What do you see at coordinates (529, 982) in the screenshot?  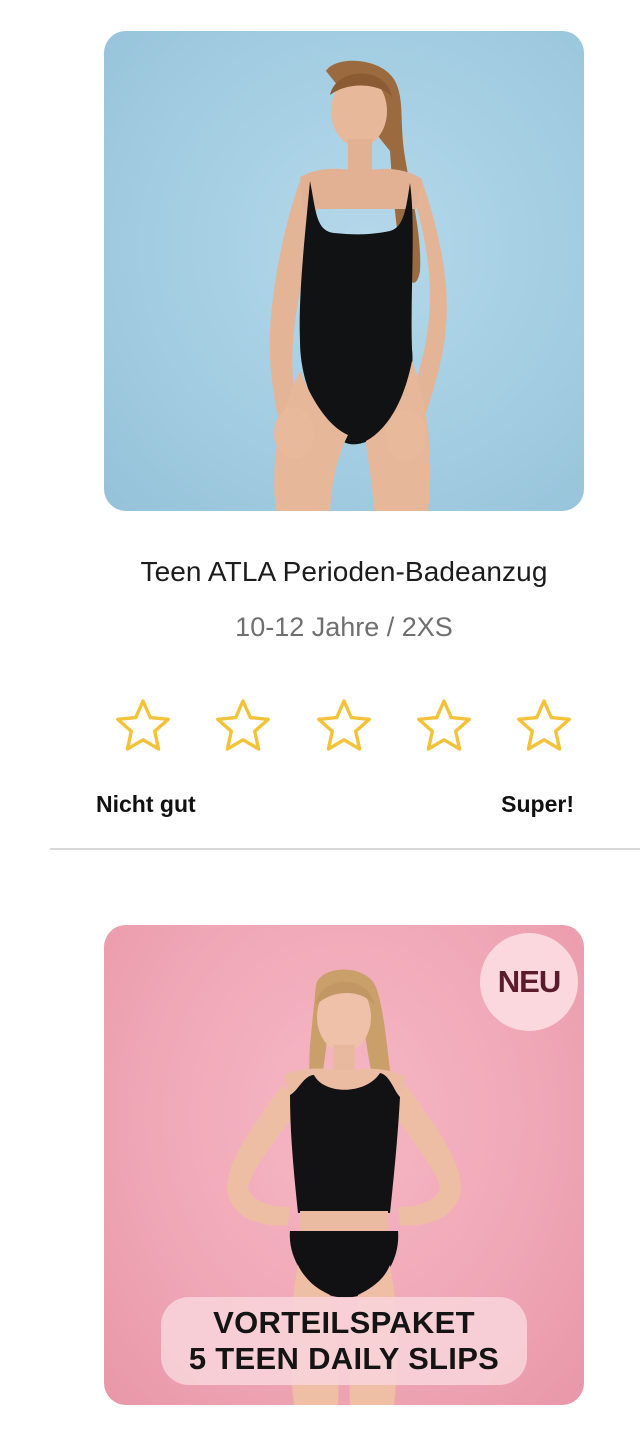 I see `new-badge: NEU` at bounding box center [529, 982].